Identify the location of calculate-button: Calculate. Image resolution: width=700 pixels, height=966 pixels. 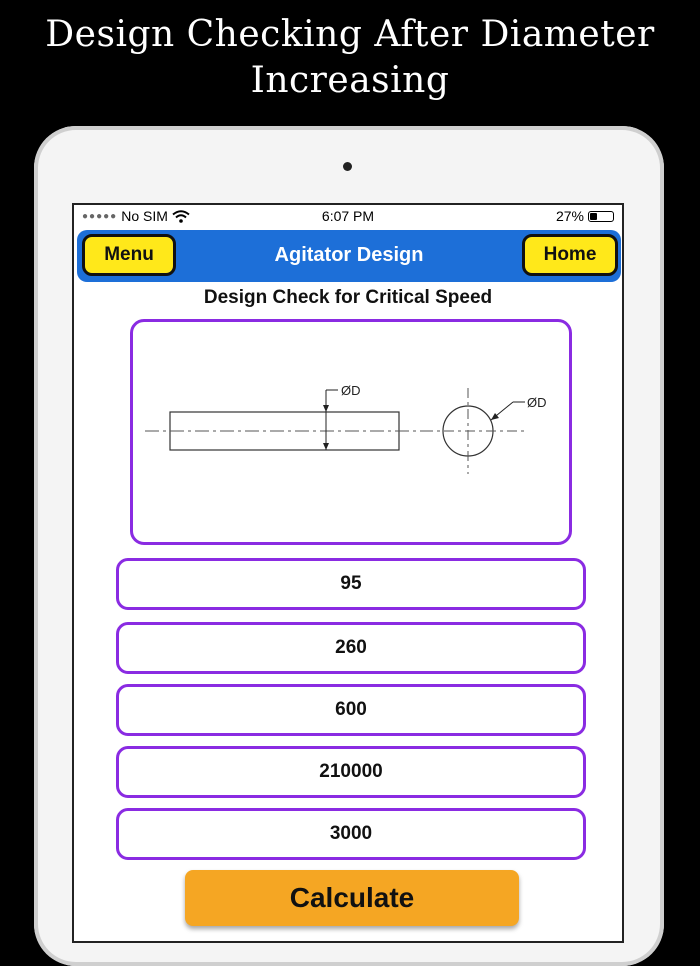
(352, 898).